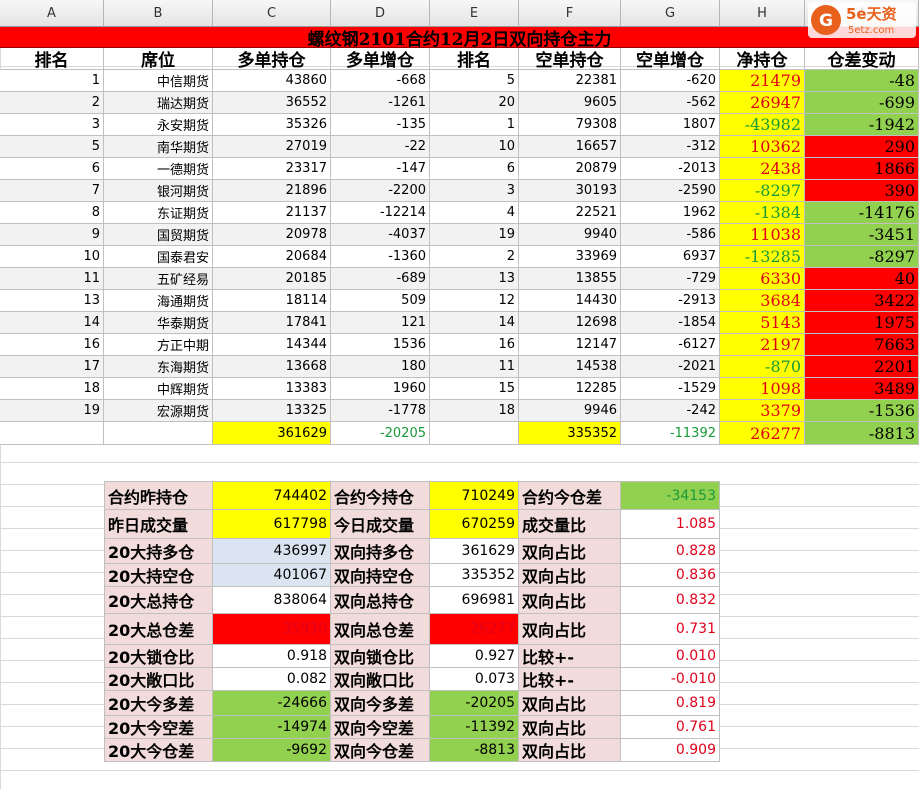 The height and width of the screenshot is (789, 919). Describe the element at coordinates (52, 323) in the screenshot. I see `table-cell: 14` at that location.